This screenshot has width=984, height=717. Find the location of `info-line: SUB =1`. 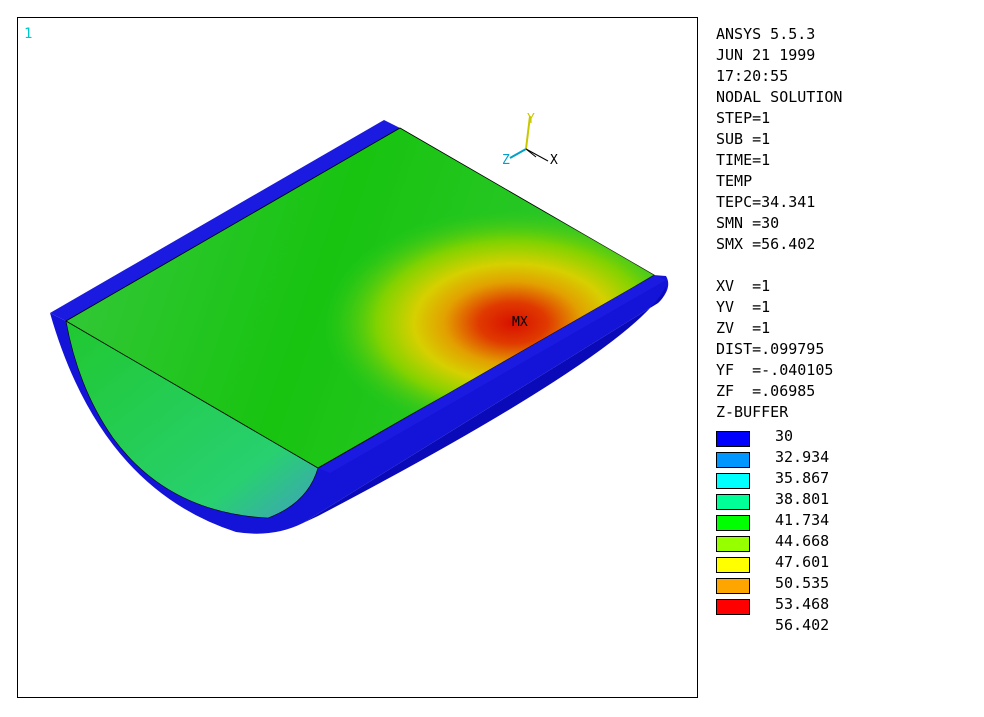

info-line: SUB =1 is located at coordinates (743, 139).